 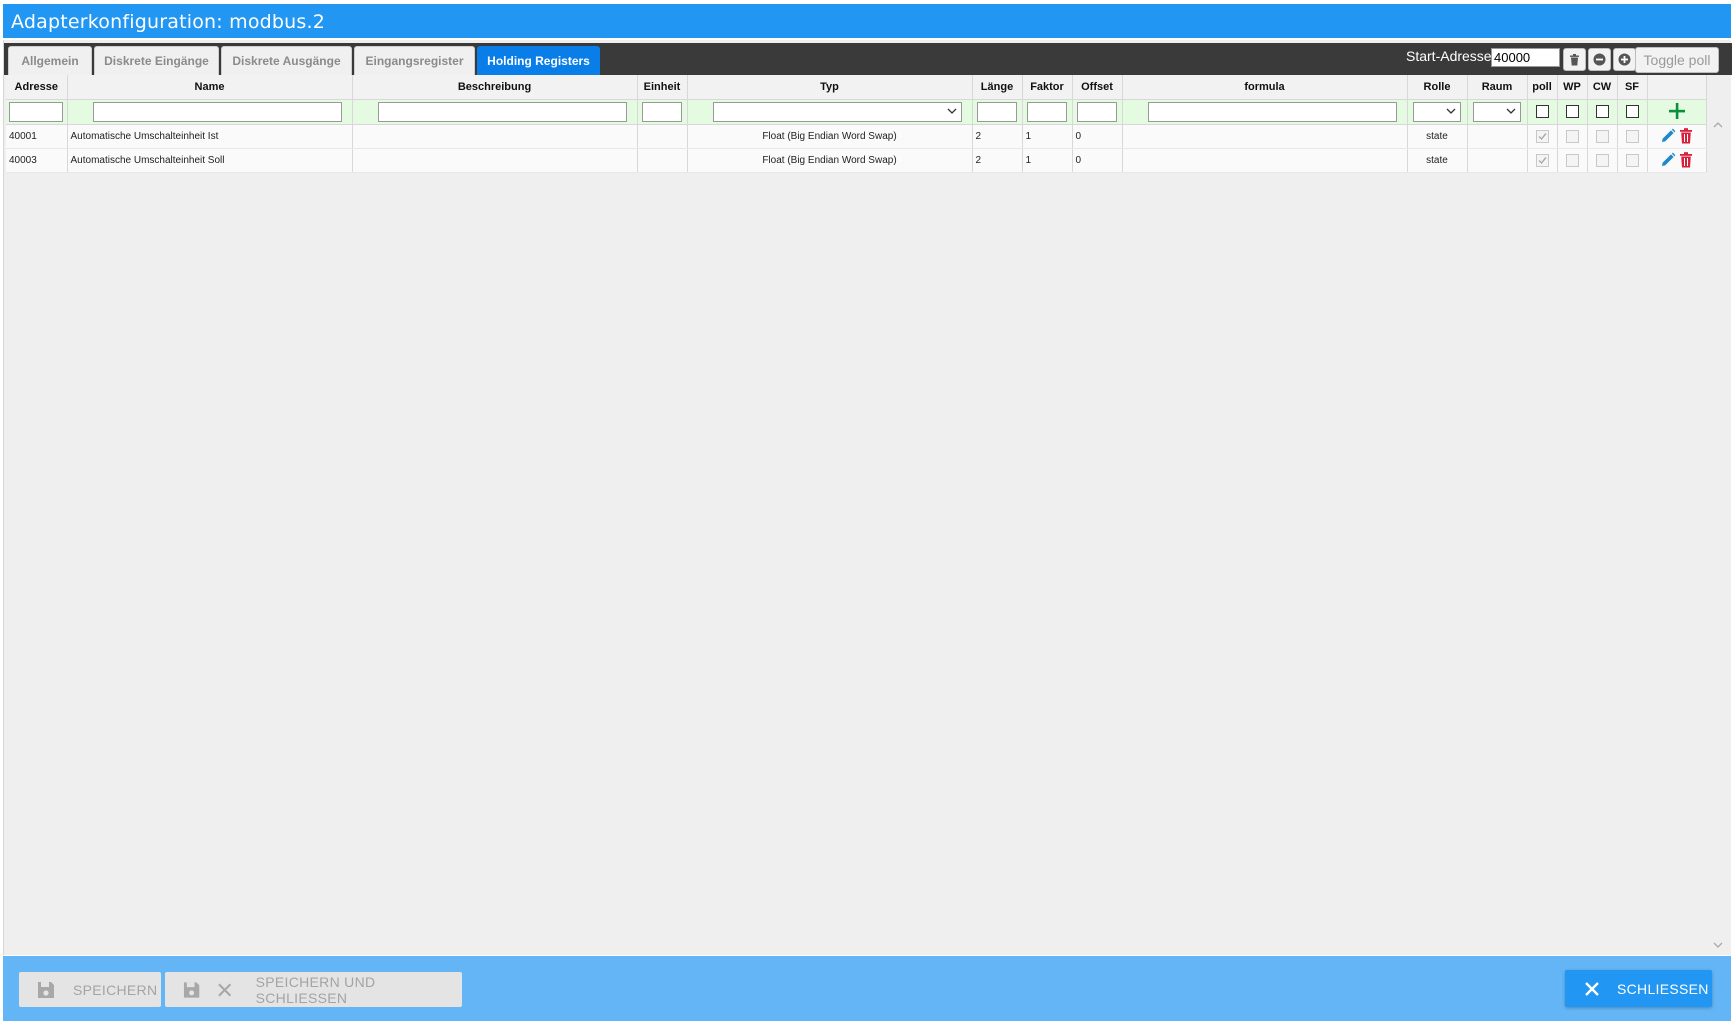 What do you see at coordinates (1599, 59) in the screenshot?
I see `remove-row-button` at bounding box center [1599, 59].